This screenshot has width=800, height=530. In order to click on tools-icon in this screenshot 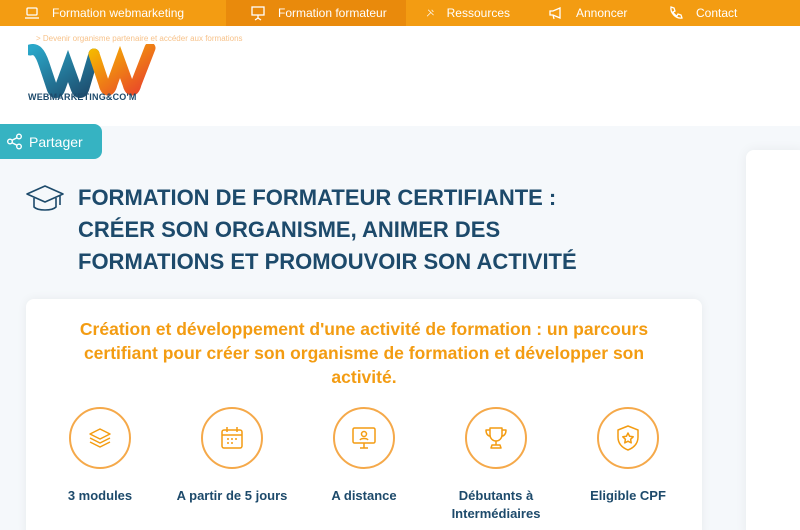, I will do `click(430, 13)`.